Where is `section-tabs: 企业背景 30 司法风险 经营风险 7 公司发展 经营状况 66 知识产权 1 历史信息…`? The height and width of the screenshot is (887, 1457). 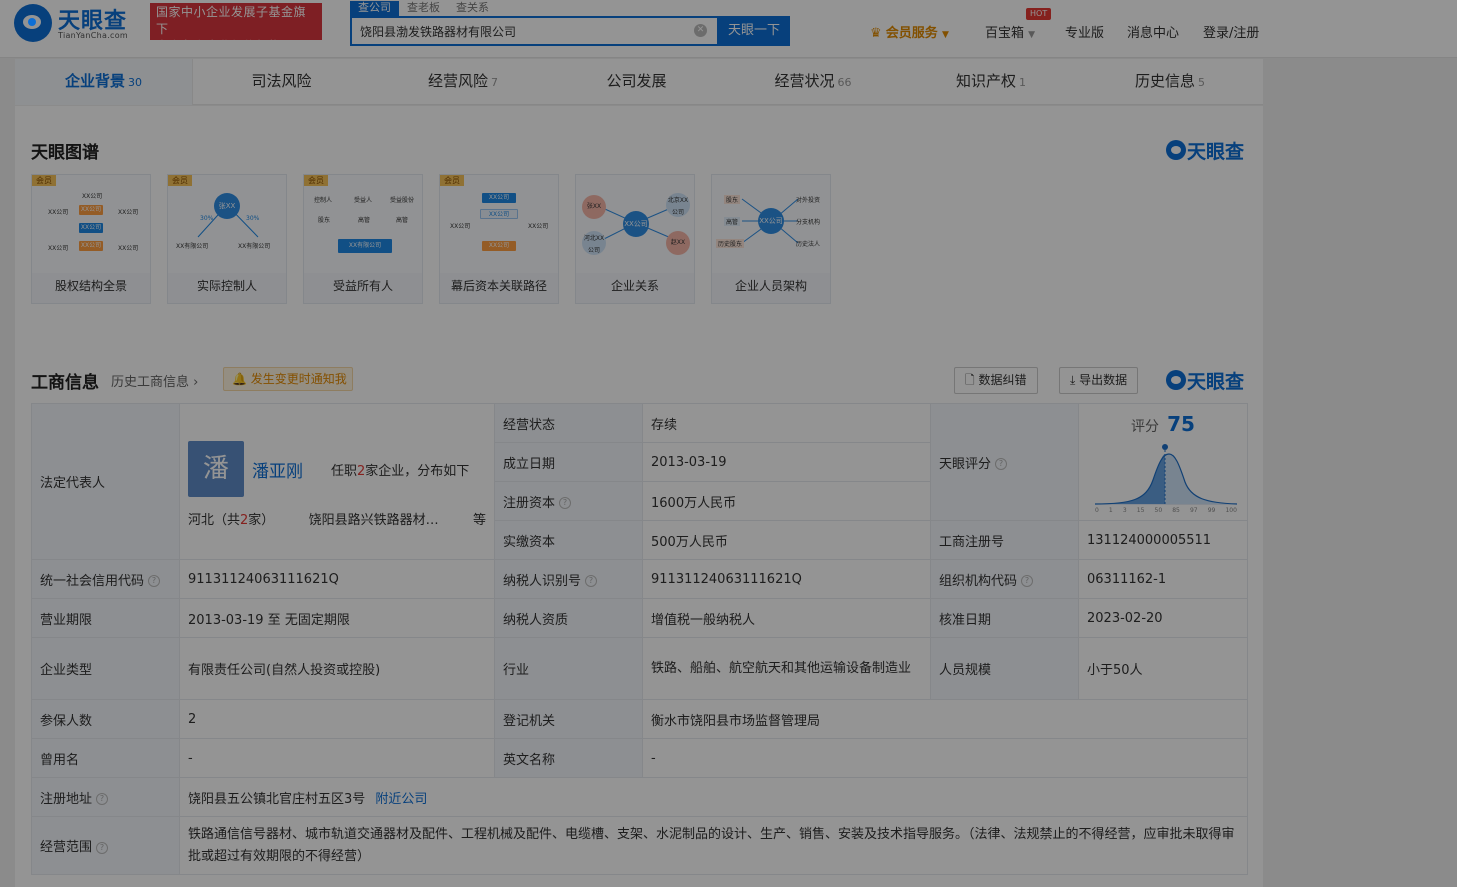
section-tabs: 企业背景 30 司法风险 经营风险 7 公司发展 经营状况 66 知识产权 1 历史信息… is located at coordinates (639, 82).